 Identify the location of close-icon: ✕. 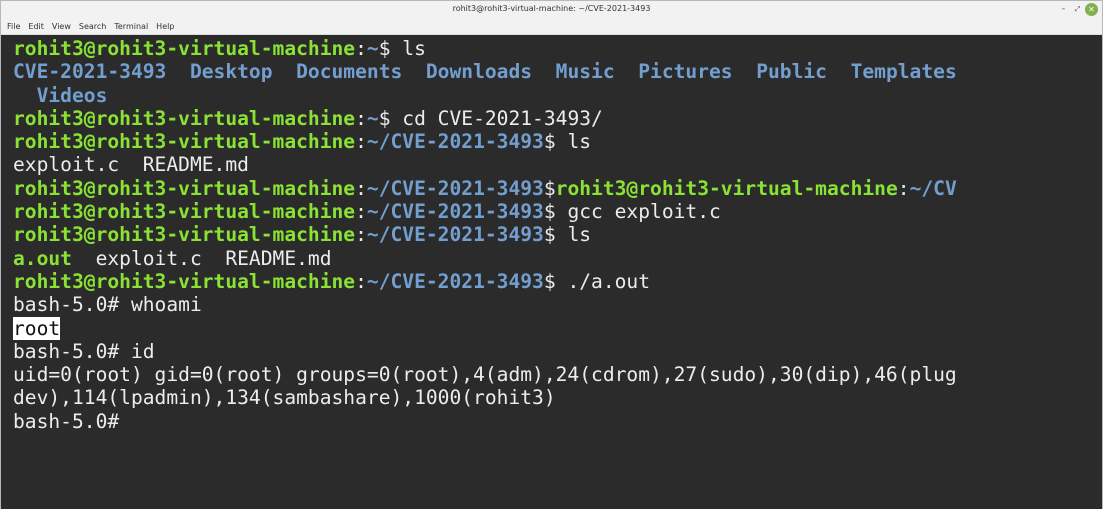
(1091, 9).